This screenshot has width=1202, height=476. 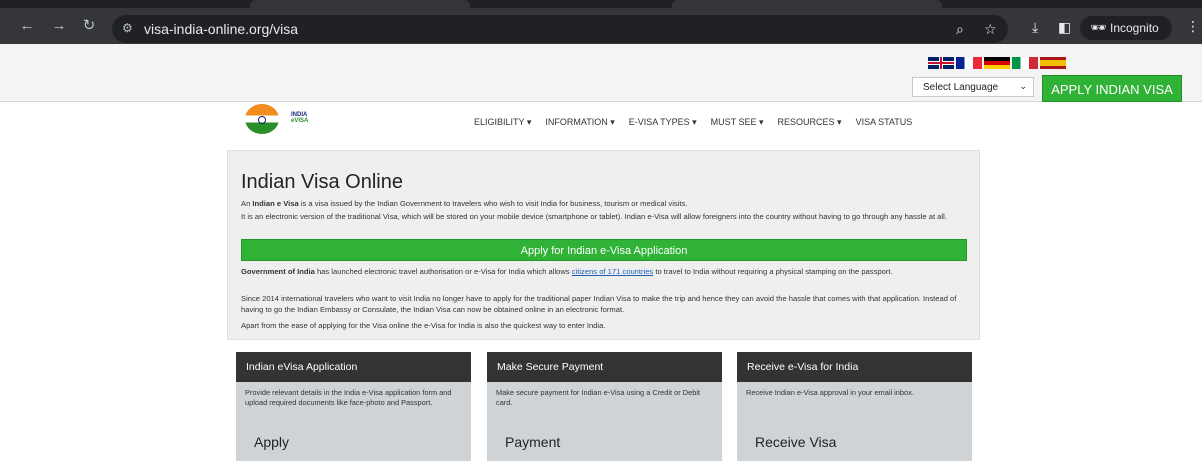 I want to click on address-bar: ⚙ visa-india-online.org/visa ⌕ ☆, so click(x=560, y=29).